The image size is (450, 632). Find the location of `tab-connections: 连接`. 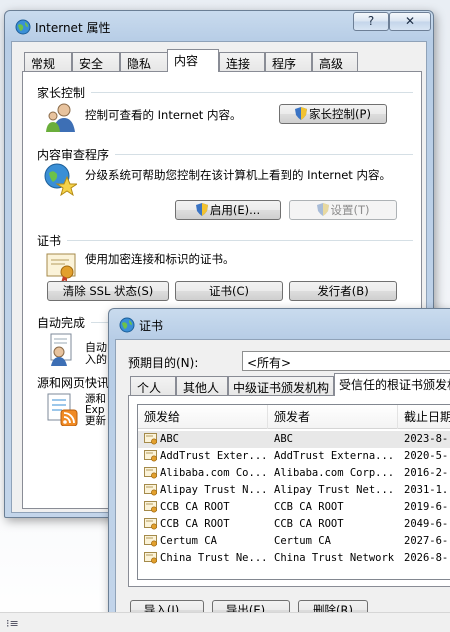

tab-connections: 连接 is located at coordinates (242, 62).